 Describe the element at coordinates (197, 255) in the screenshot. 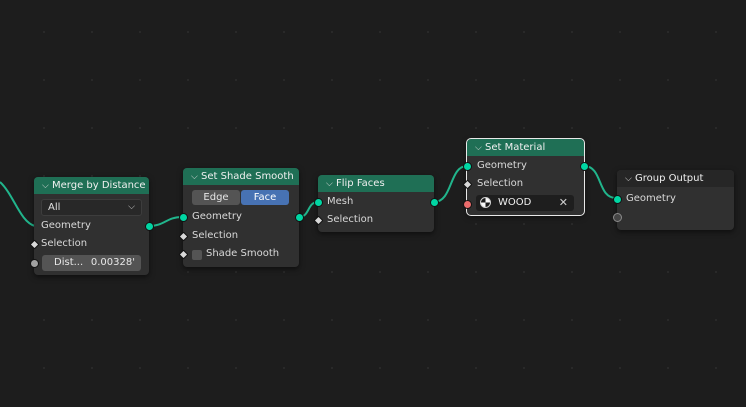

I see `shade-smooth-checkbox` at that location.